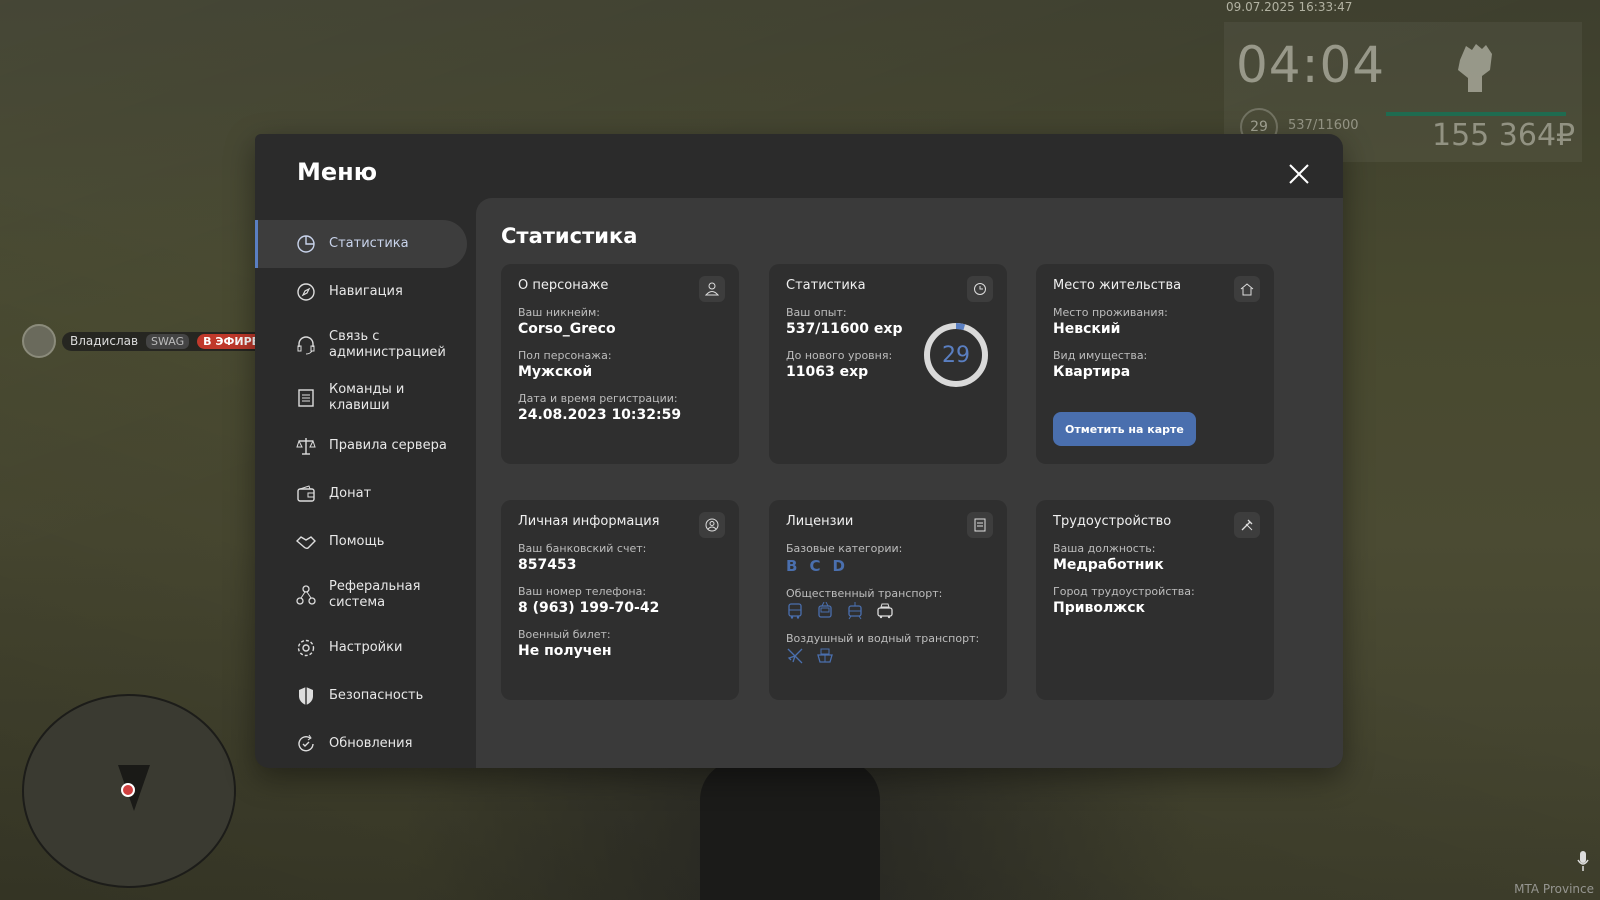  I want to click on basic-categories-label: Базовые категории:, so click(844, 548).